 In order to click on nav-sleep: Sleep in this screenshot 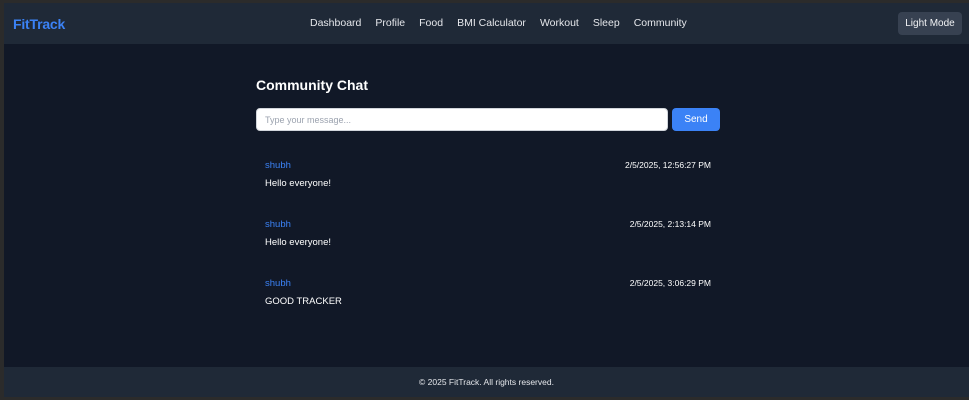, I will do `click(606, 23)`.